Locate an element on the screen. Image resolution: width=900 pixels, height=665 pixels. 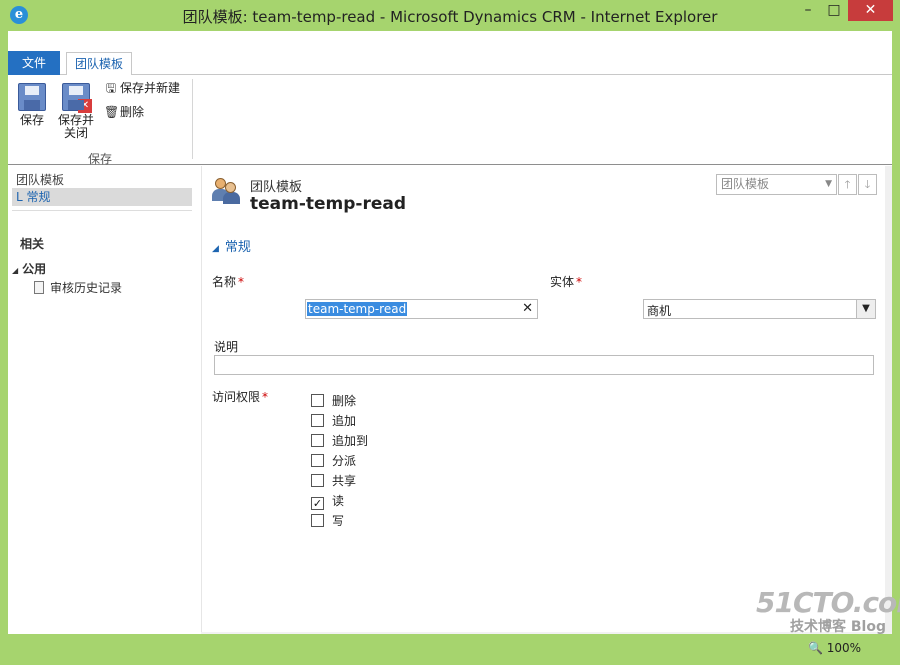
delete-label: 删除 is located at coordinates (132, 112).